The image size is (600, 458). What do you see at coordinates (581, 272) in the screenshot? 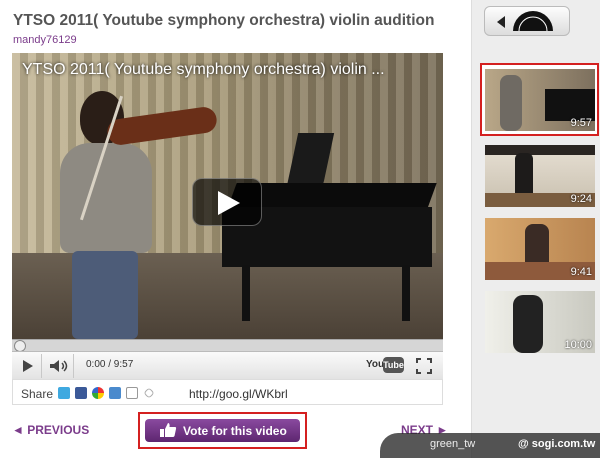
I see `duration-badge: 9:41` at bounding box center [581, 272].